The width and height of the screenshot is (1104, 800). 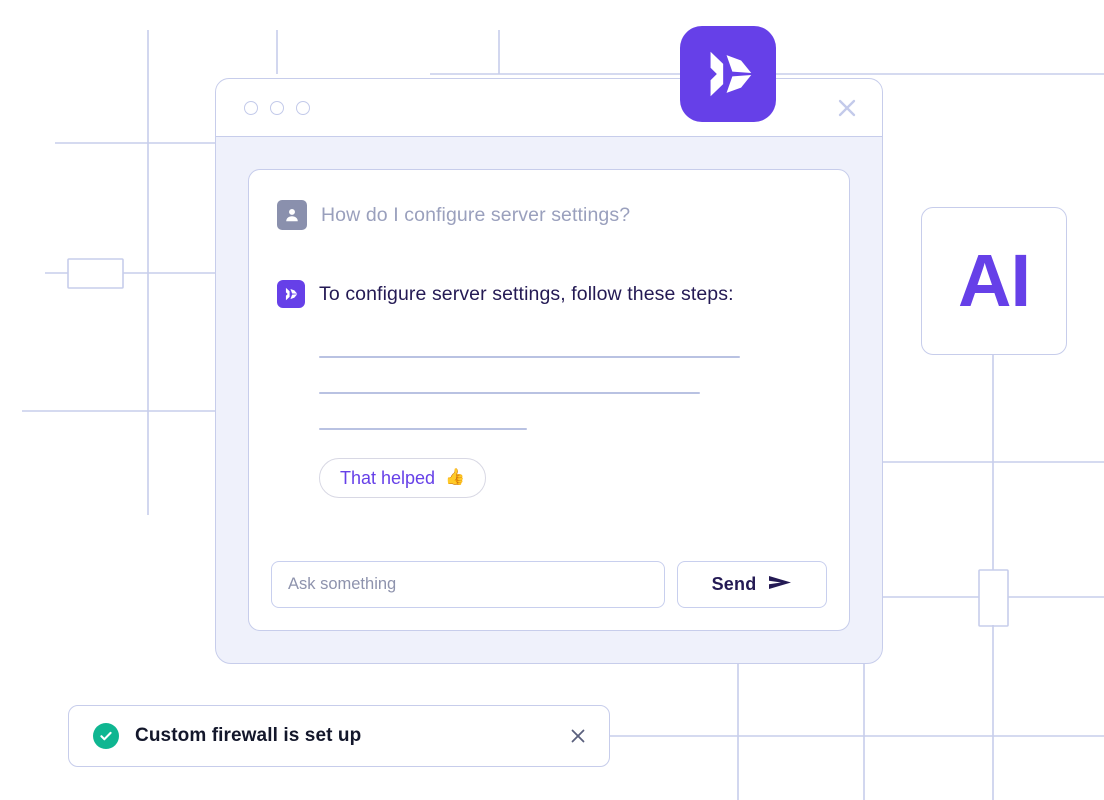 I want to click on ai-tile: AI, so click(x=994, y=281).